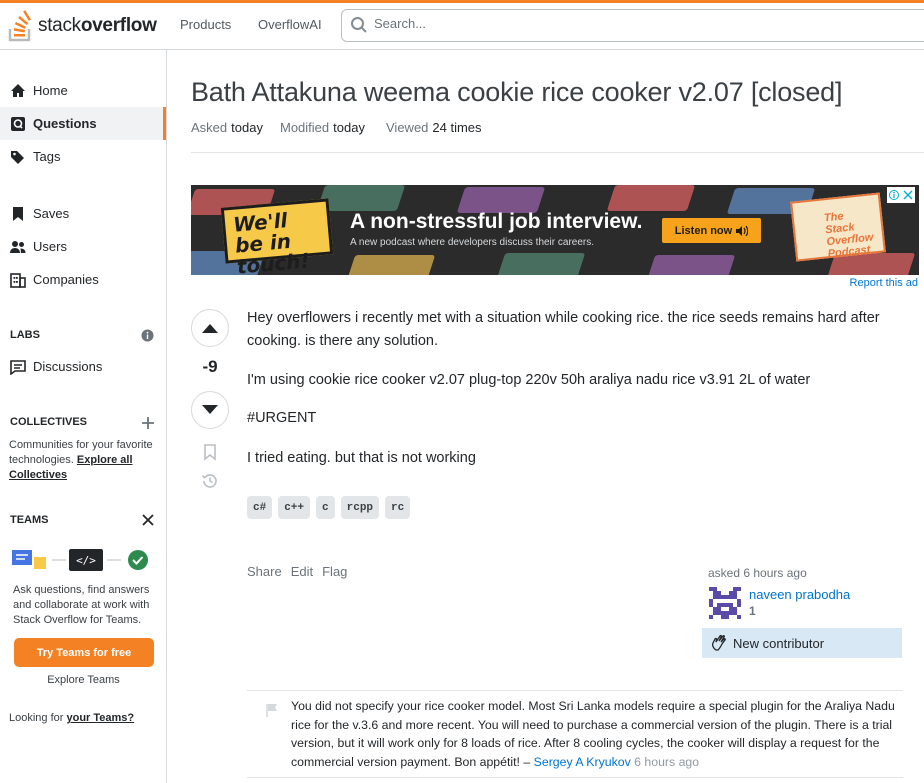 Image resolution: width=924 pixels, height=783 pixels. What do you see at coordinates (574, 23) in the screenshot?
I see `search-input` at bounding box center [574, 23].